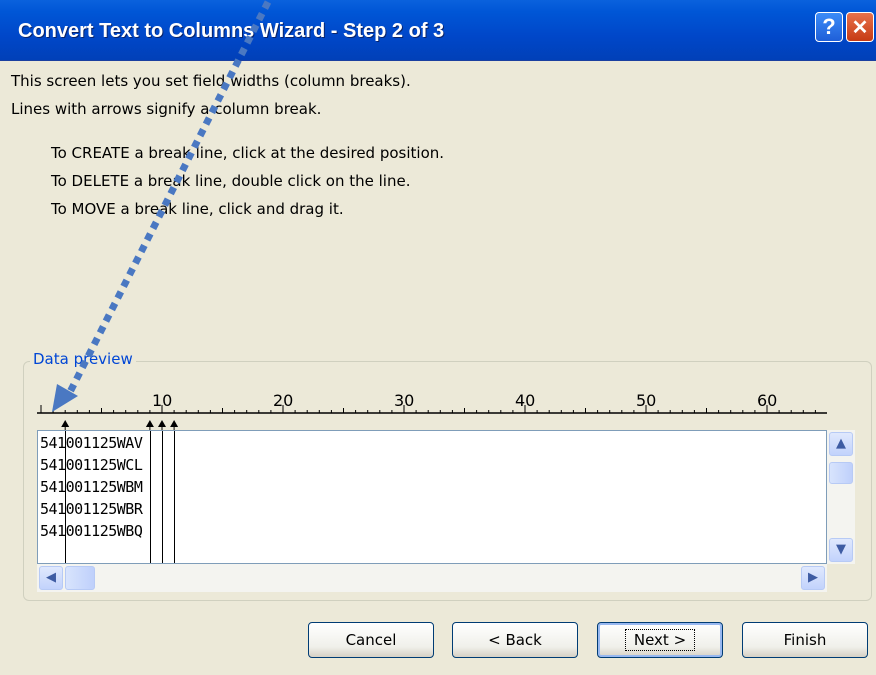  I want to click on cancel-button: Cancel, so click(371, 640).